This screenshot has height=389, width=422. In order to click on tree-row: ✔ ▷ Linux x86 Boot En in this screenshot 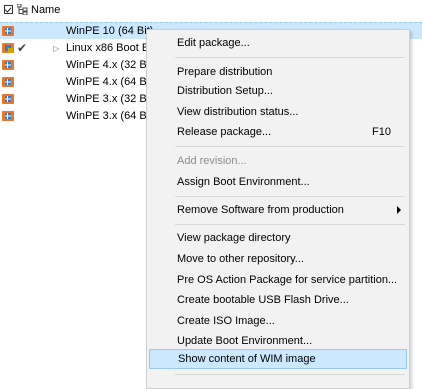, I will do `click(80, 48)`.